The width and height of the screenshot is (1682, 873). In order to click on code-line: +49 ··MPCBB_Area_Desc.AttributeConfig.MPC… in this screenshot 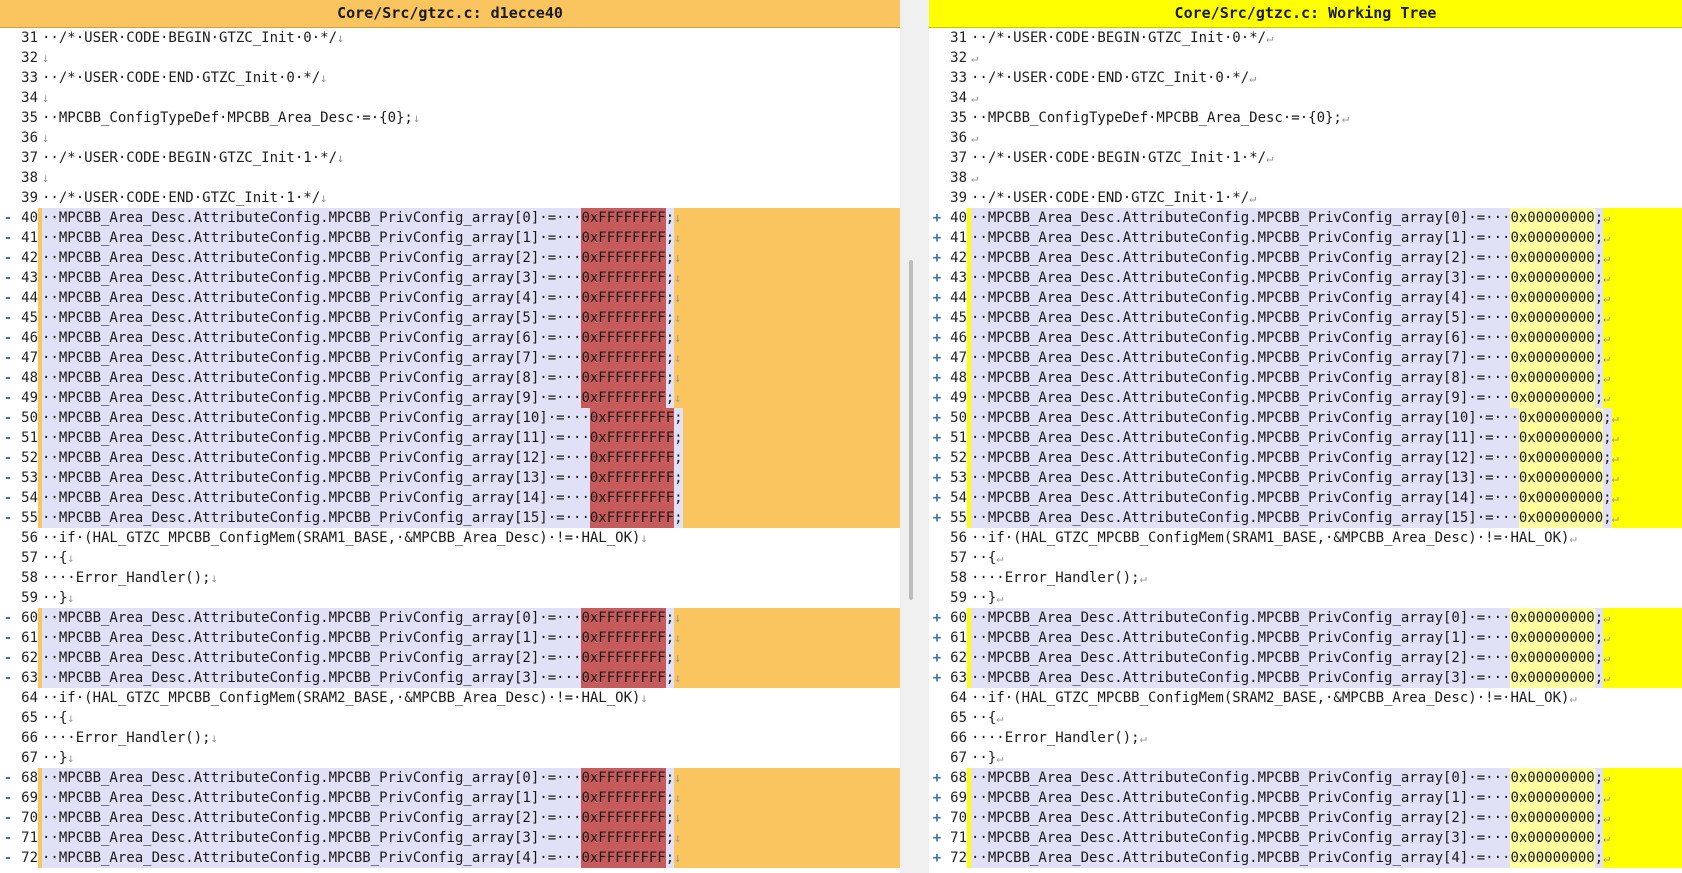, I will do `click(1305, 398)`.